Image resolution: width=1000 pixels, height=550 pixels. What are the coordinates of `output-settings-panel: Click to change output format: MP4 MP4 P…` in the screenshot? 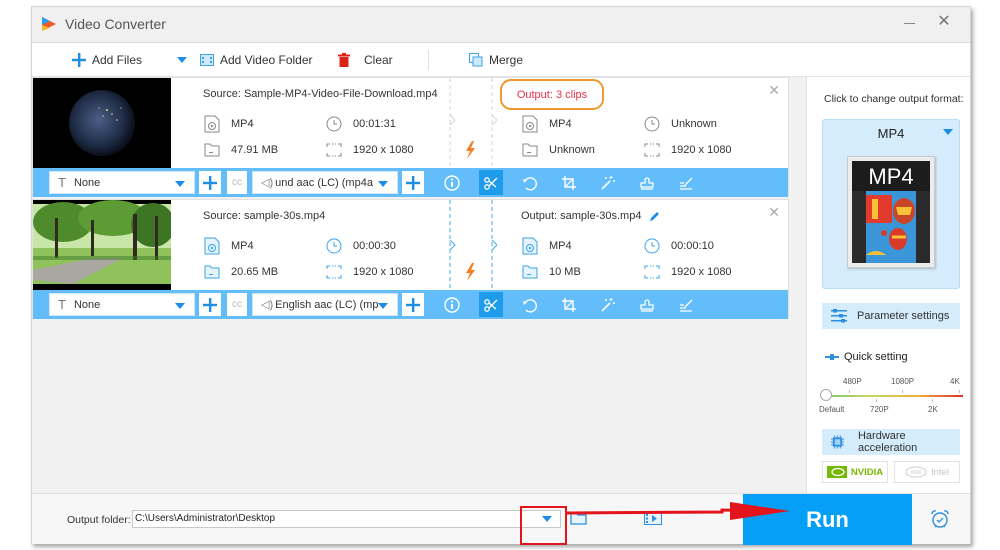 It's located at (888, 285).